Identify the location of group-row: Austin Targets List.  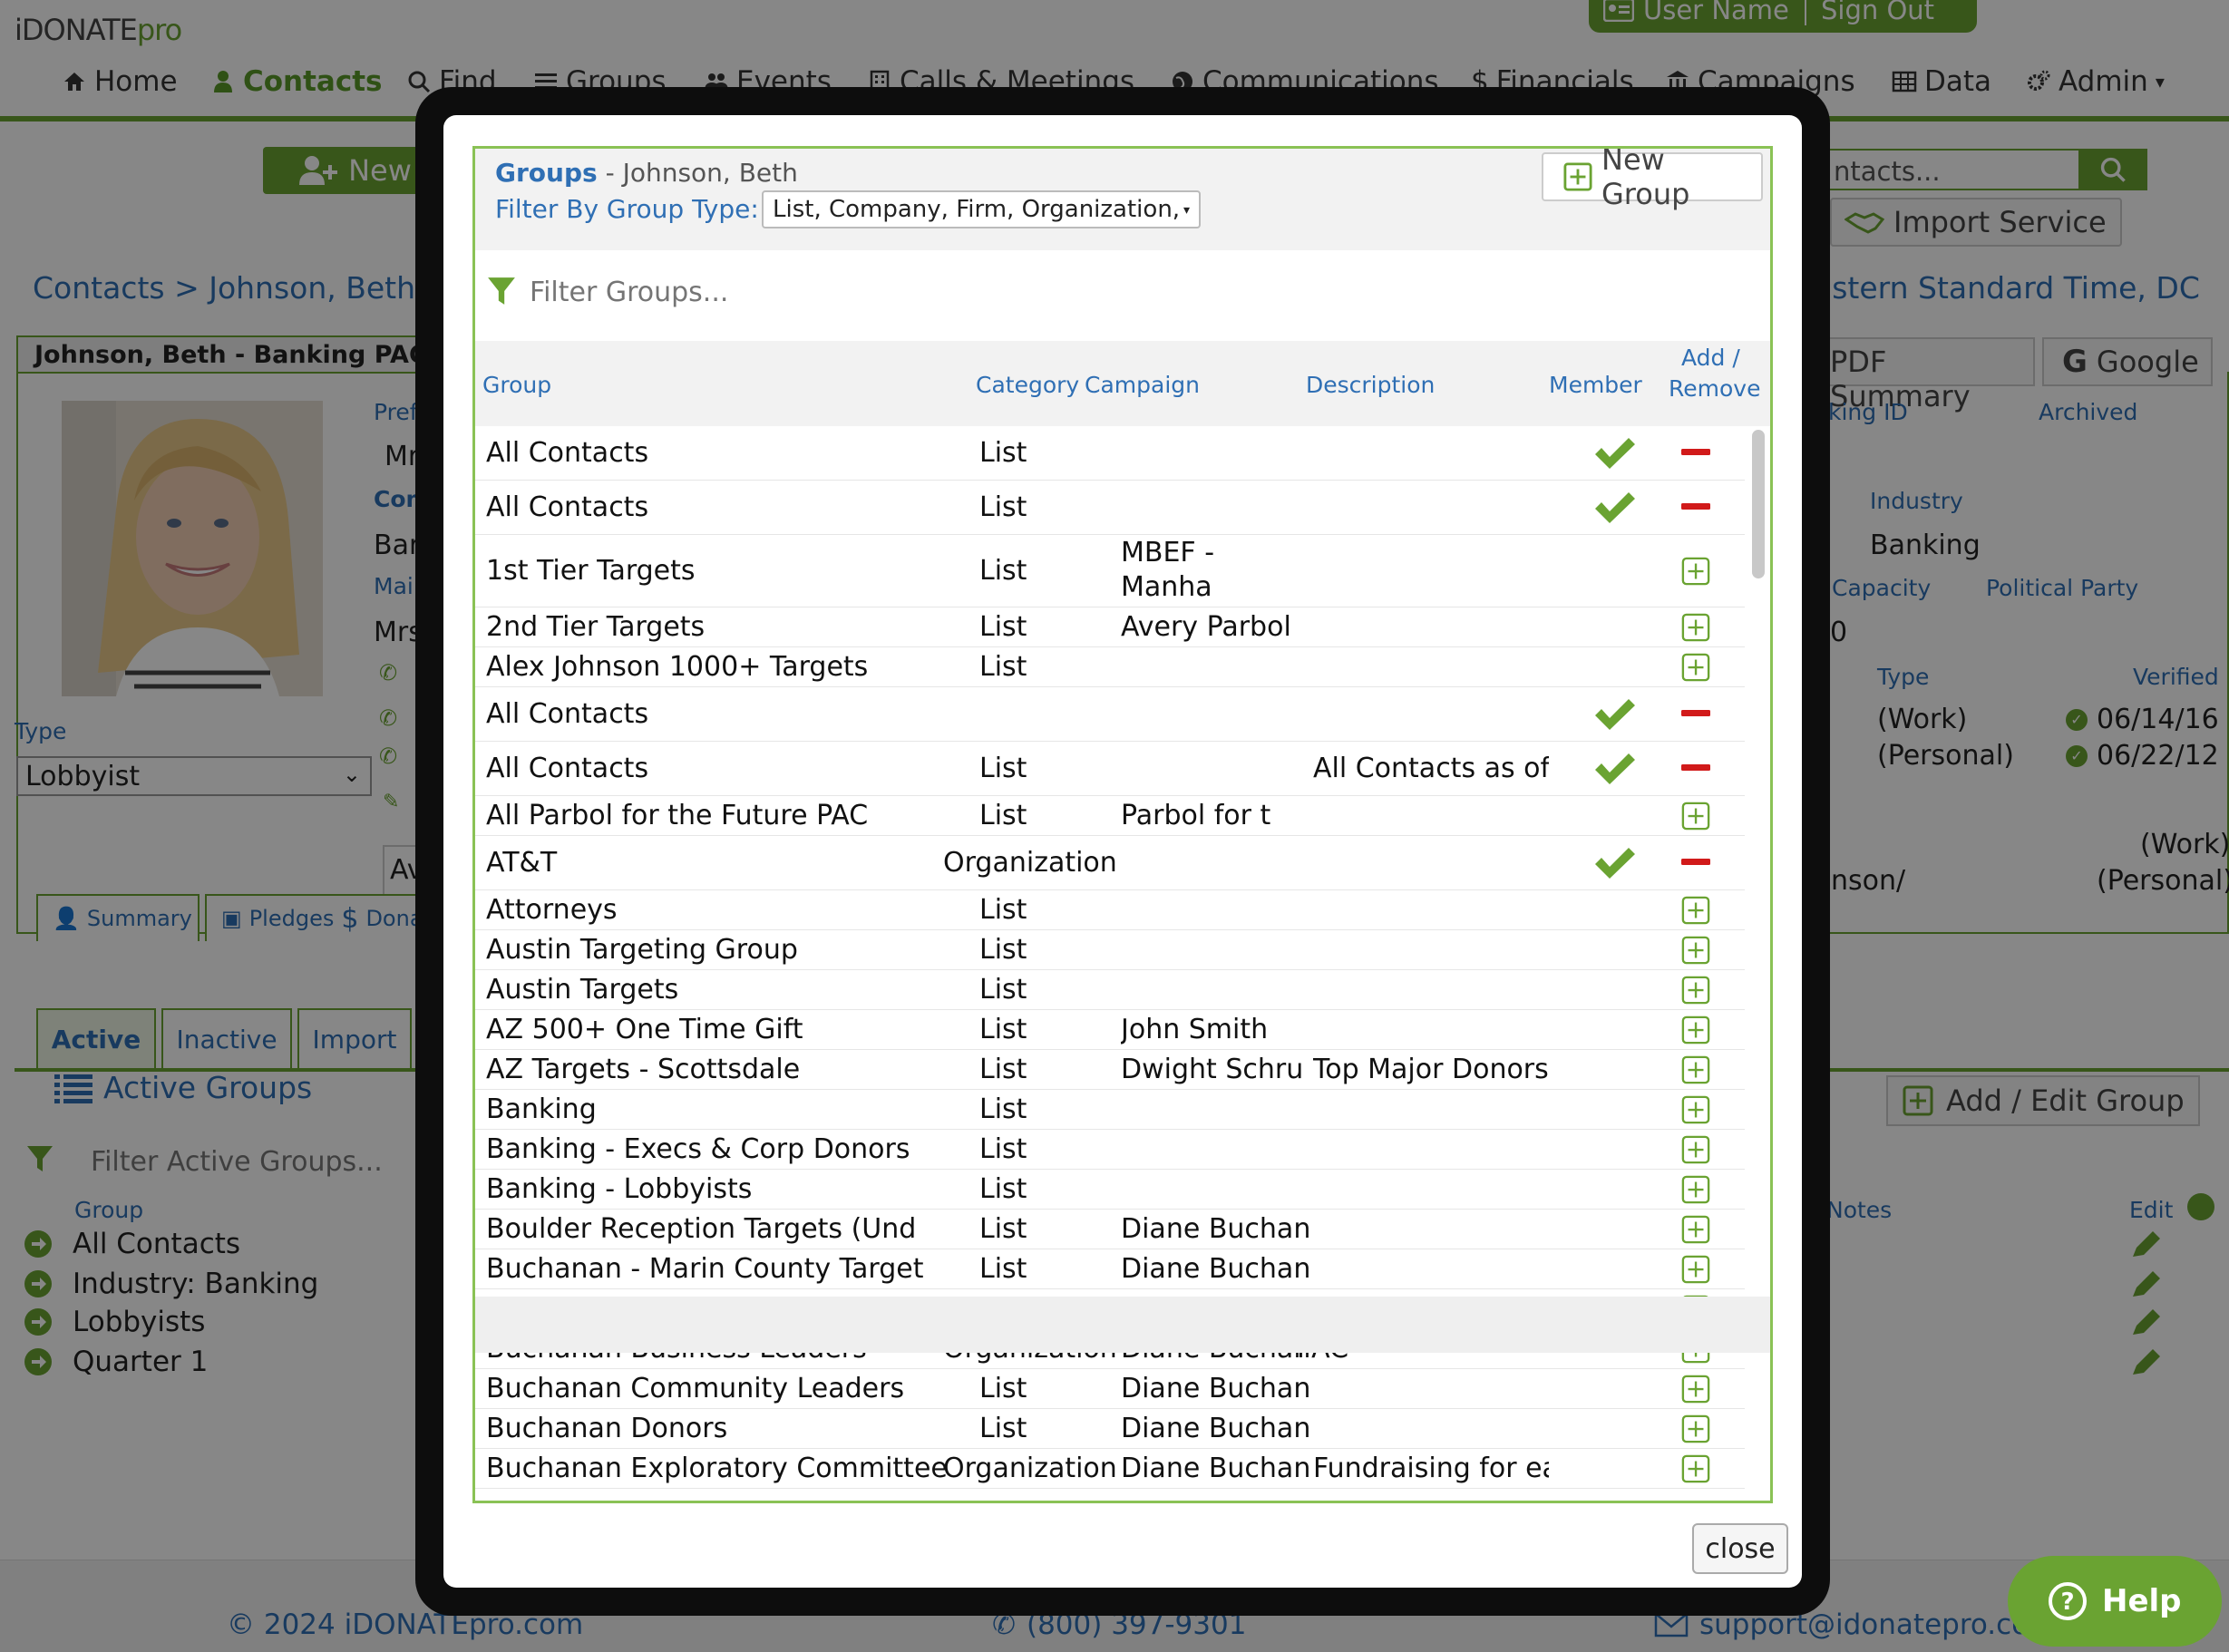
(1110, 990).